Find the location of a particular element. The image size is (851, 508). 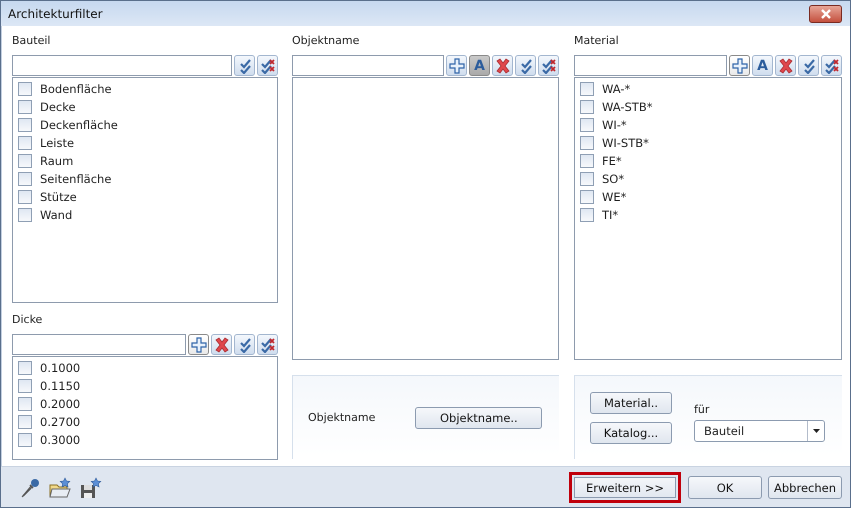

item-label: Stütze is located at coordinates (58, 197).